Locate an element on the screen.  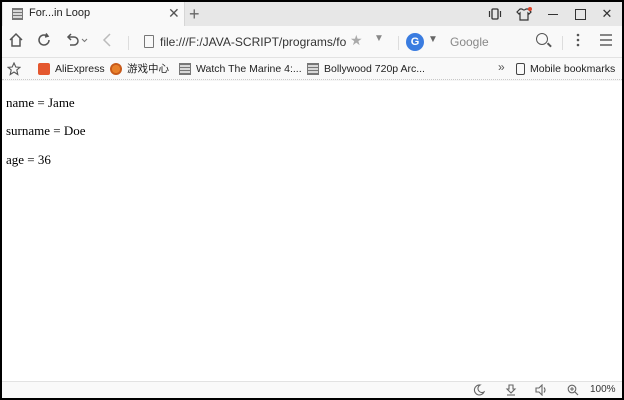
new-tab-button: + is located at coordinates (194, 14).